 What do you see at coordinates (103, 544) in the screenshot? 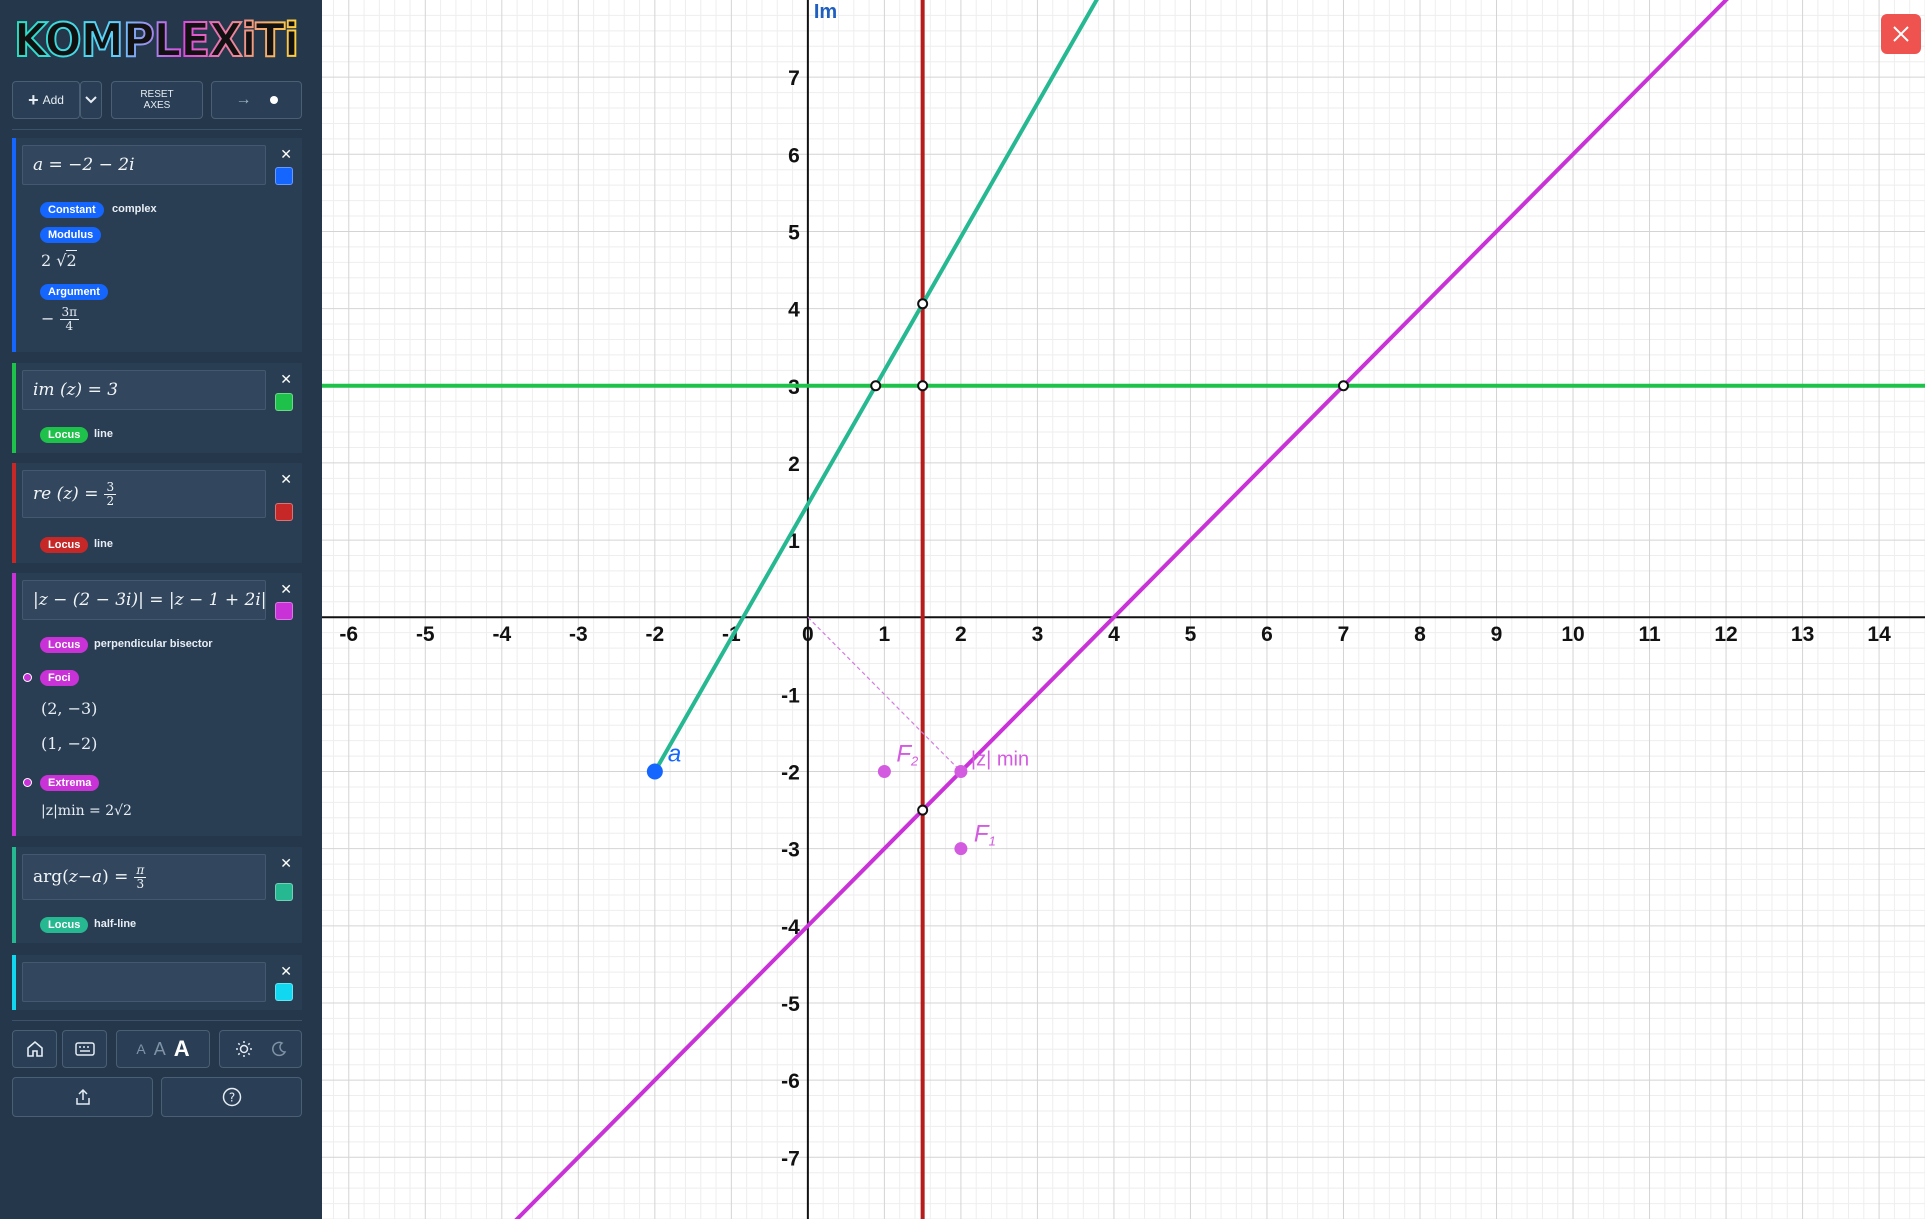
I see `locus-text: line` at bounding box center [103, 544].